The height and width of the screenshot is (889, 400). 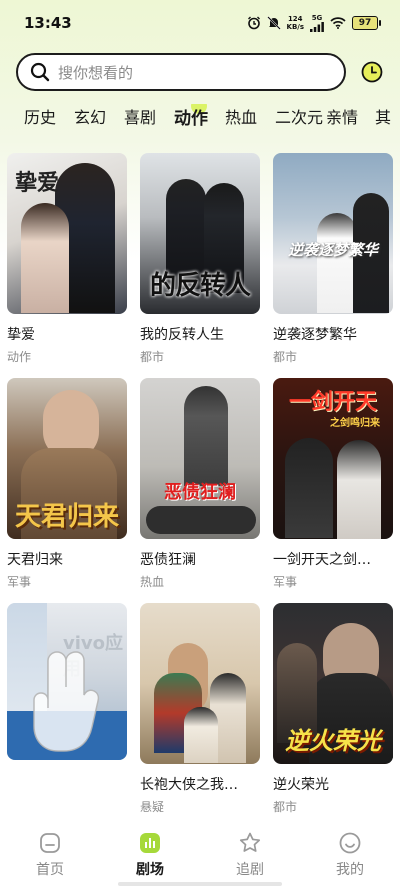 What do you see at coordinates (295, 27) in the screenshot?
I see `net-speed-unit: KB/s` at bounding box center [295, 27].